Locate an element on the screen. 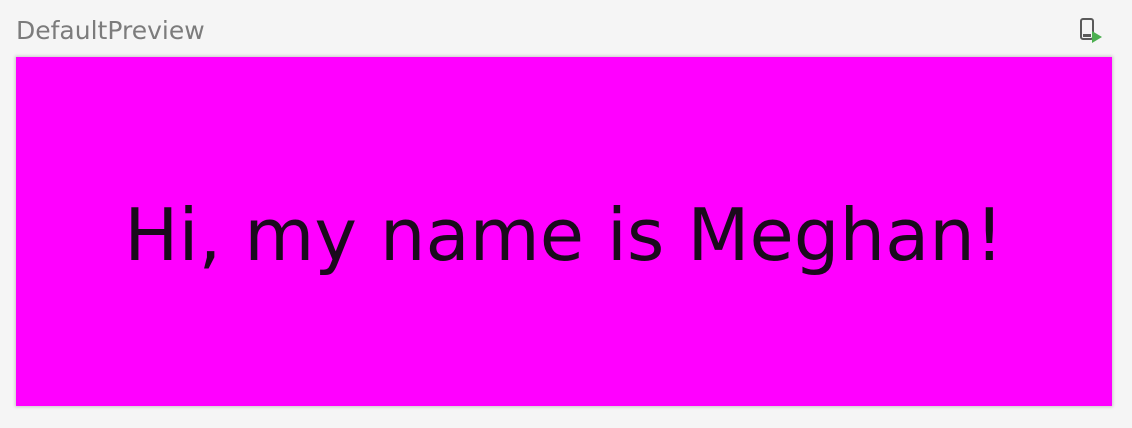  deploy-preview-button is located at coordinates (1091, 31).